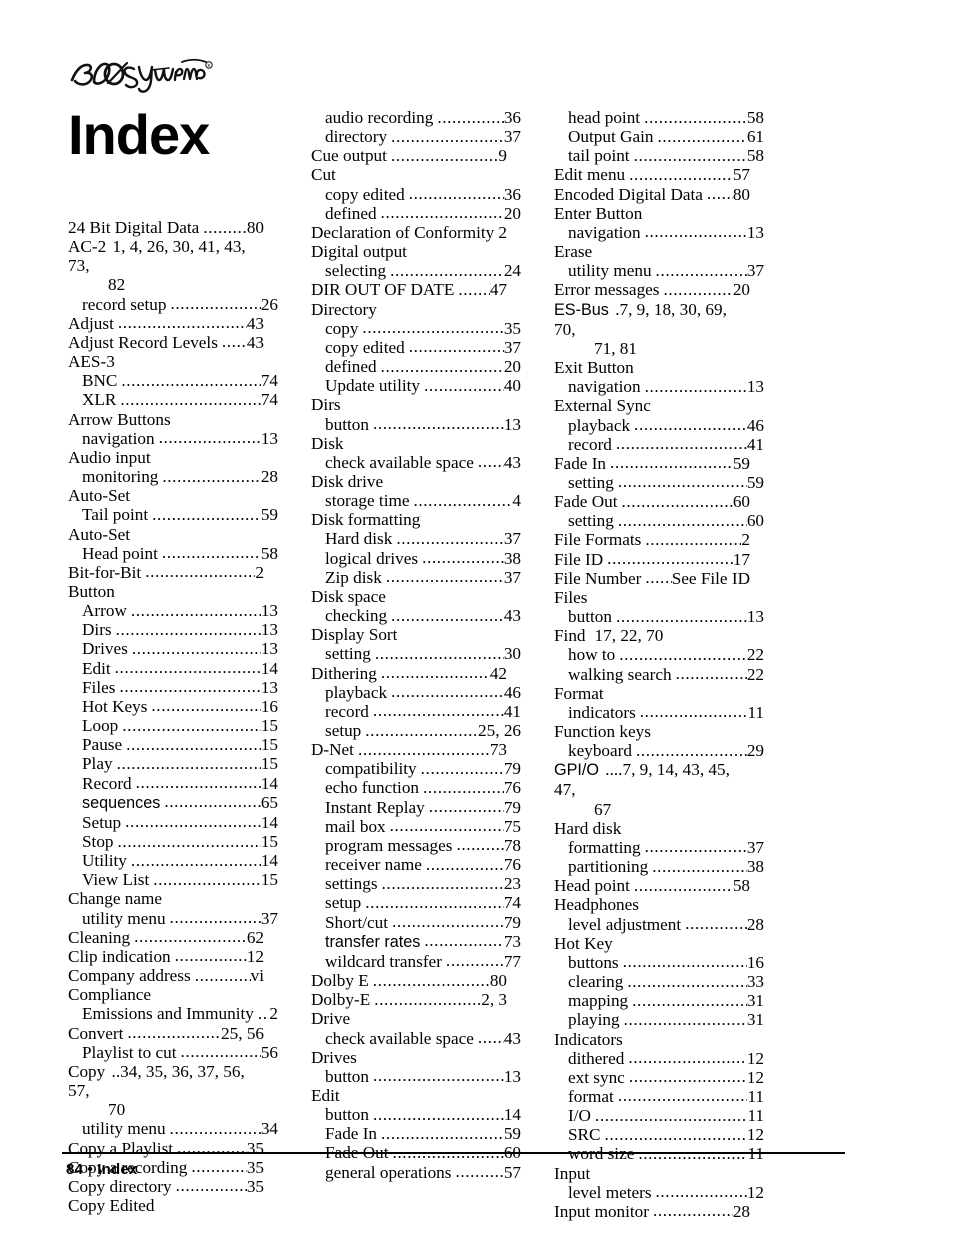 The height and width of the screenshot is (1235, 954). Describe the element at coordinates (652, 597) in the screenshot. I see `index-entry: Files` at that location.